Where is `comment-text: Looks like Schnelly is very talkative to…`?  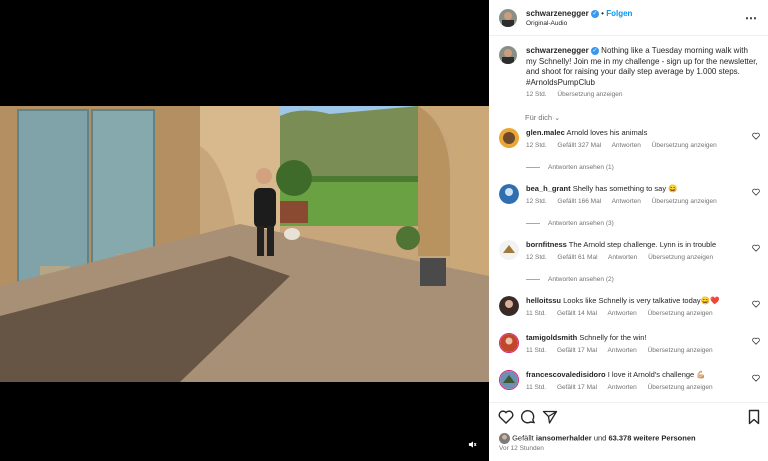
comment-text: Looks like Schnelly is very talkative to… is located at coordinates (641, 300).